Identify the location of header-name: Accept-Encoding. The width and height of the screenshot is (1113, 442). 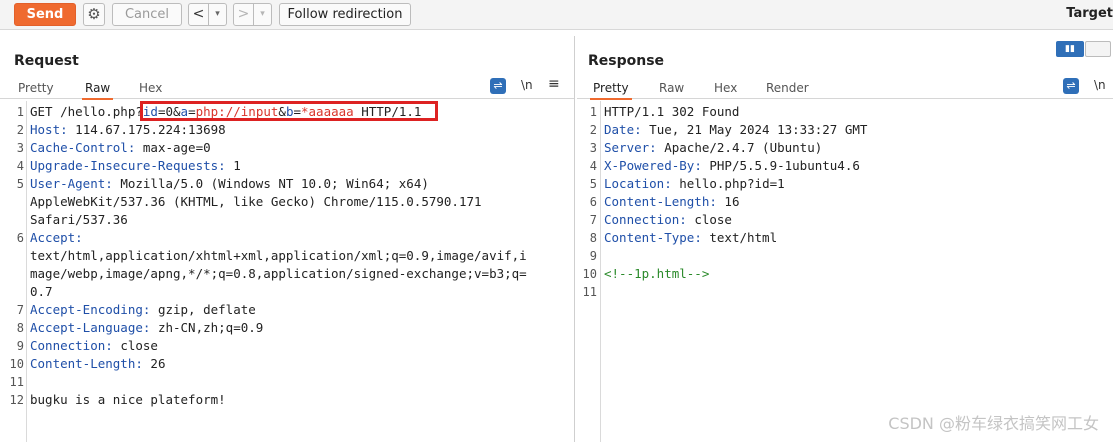
(86, 309).